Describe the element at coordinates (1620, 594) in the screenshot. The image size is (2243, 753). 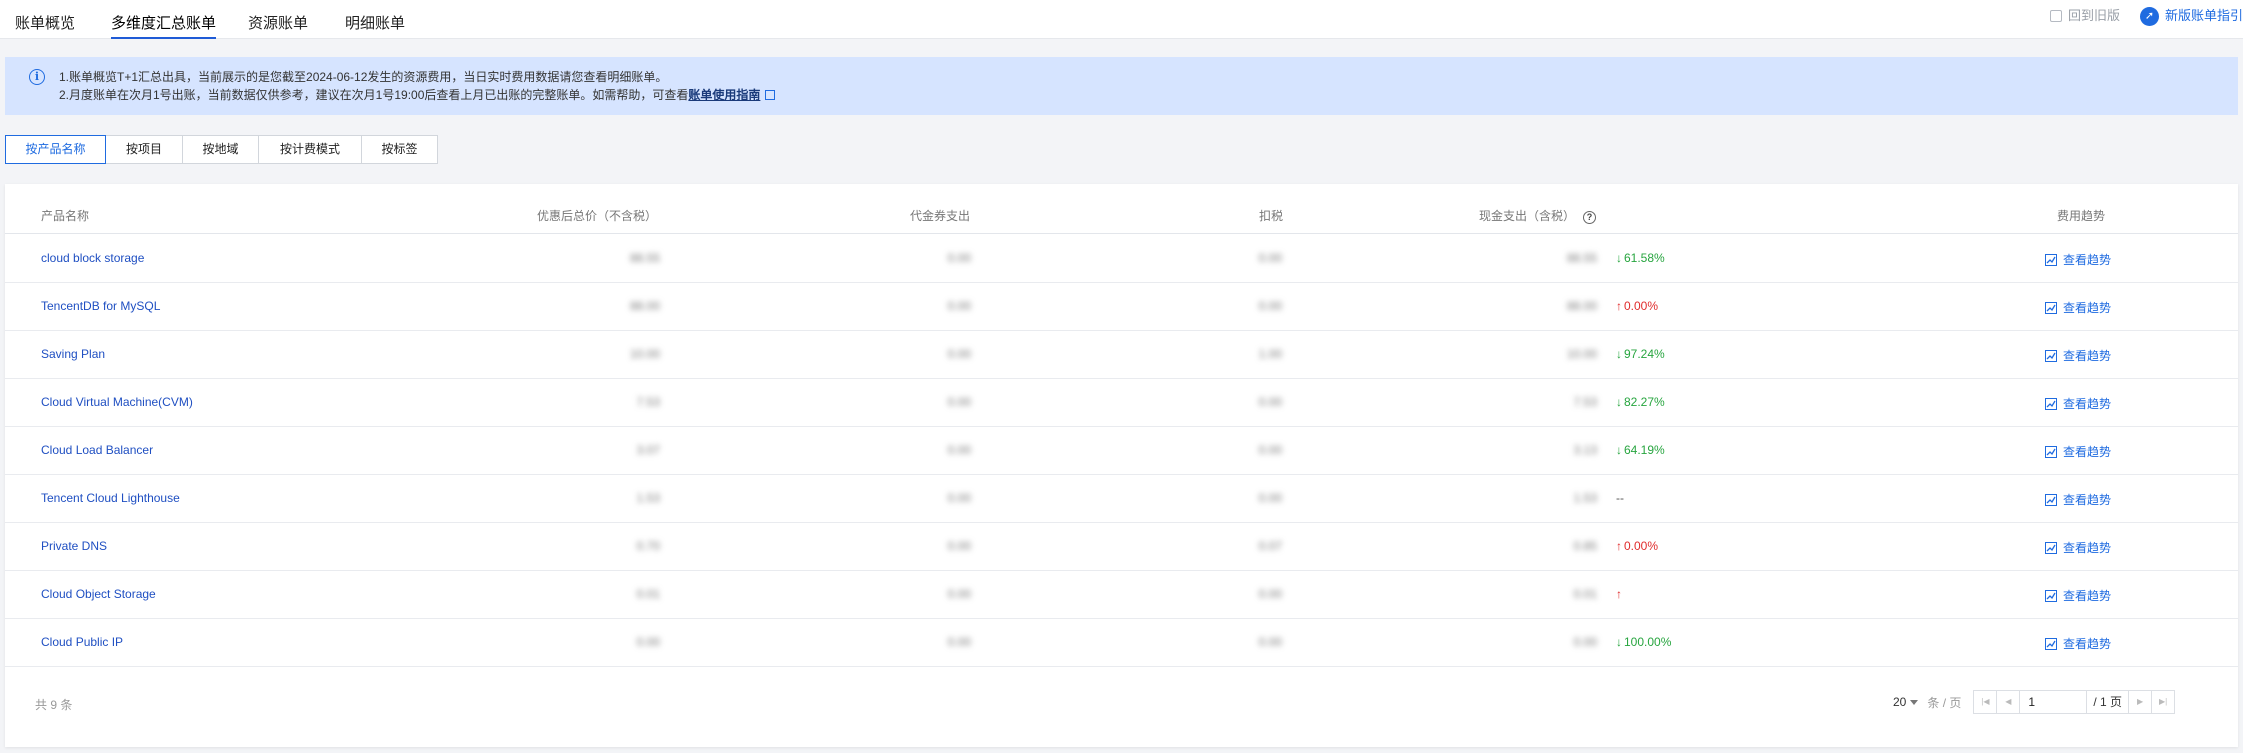
I see `trend-change: ↑` at that location.